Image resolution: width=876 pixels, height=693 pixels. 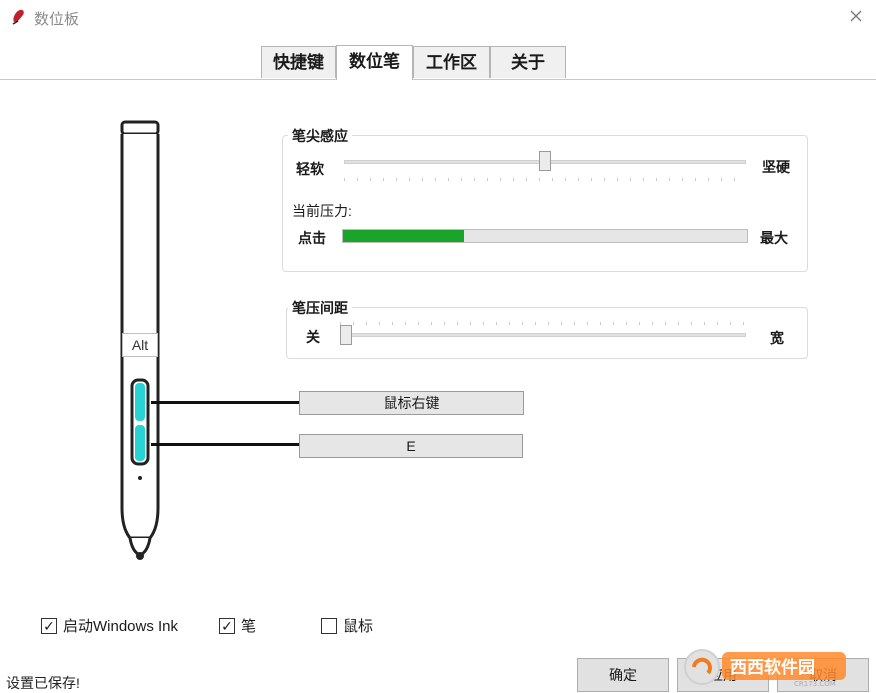 What do you see at coordinates (329, 625) in the screenshot?
I see `mouse-check-icon` at bounding box center [329, 625].